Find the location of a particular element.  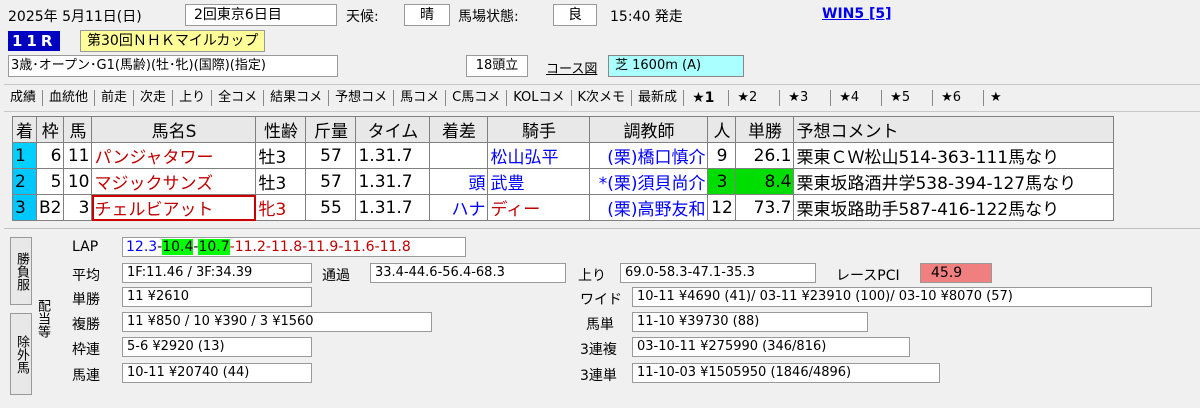

tansho-field: 11 ¥2610 is located at coordinates (217, 297).